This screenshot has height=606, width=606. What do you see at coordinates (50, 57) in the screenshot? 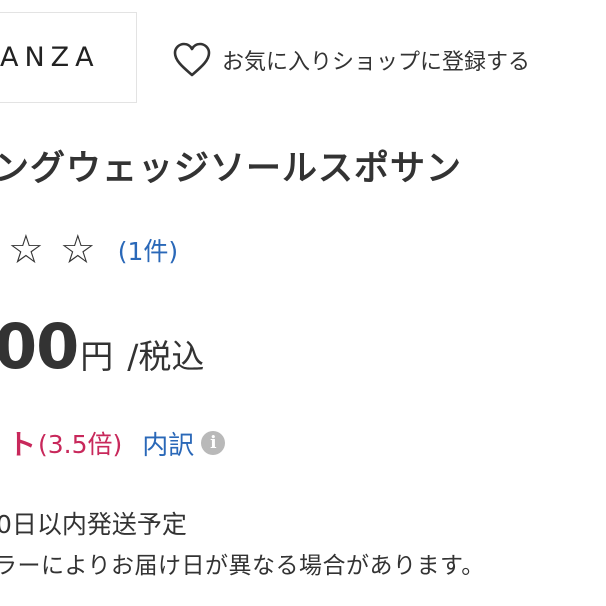
I see `brand-logo-text: ANZA` at bounding box center [50, 57].